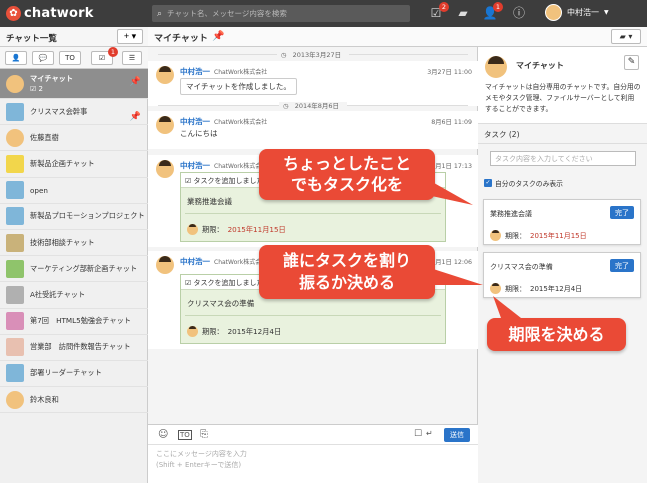 The width and height of the screenshot is (647, 483). I want to click on filter-task-button: ☑ 1, so click(104, 56).